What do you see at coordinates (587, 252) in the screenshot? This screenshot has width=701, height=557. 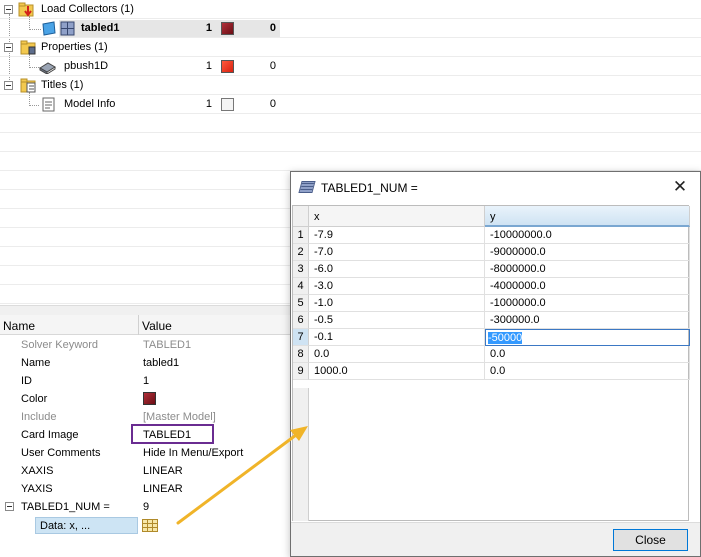 I see `cell-y: -9000000.0` at bounding box center [587, 252].